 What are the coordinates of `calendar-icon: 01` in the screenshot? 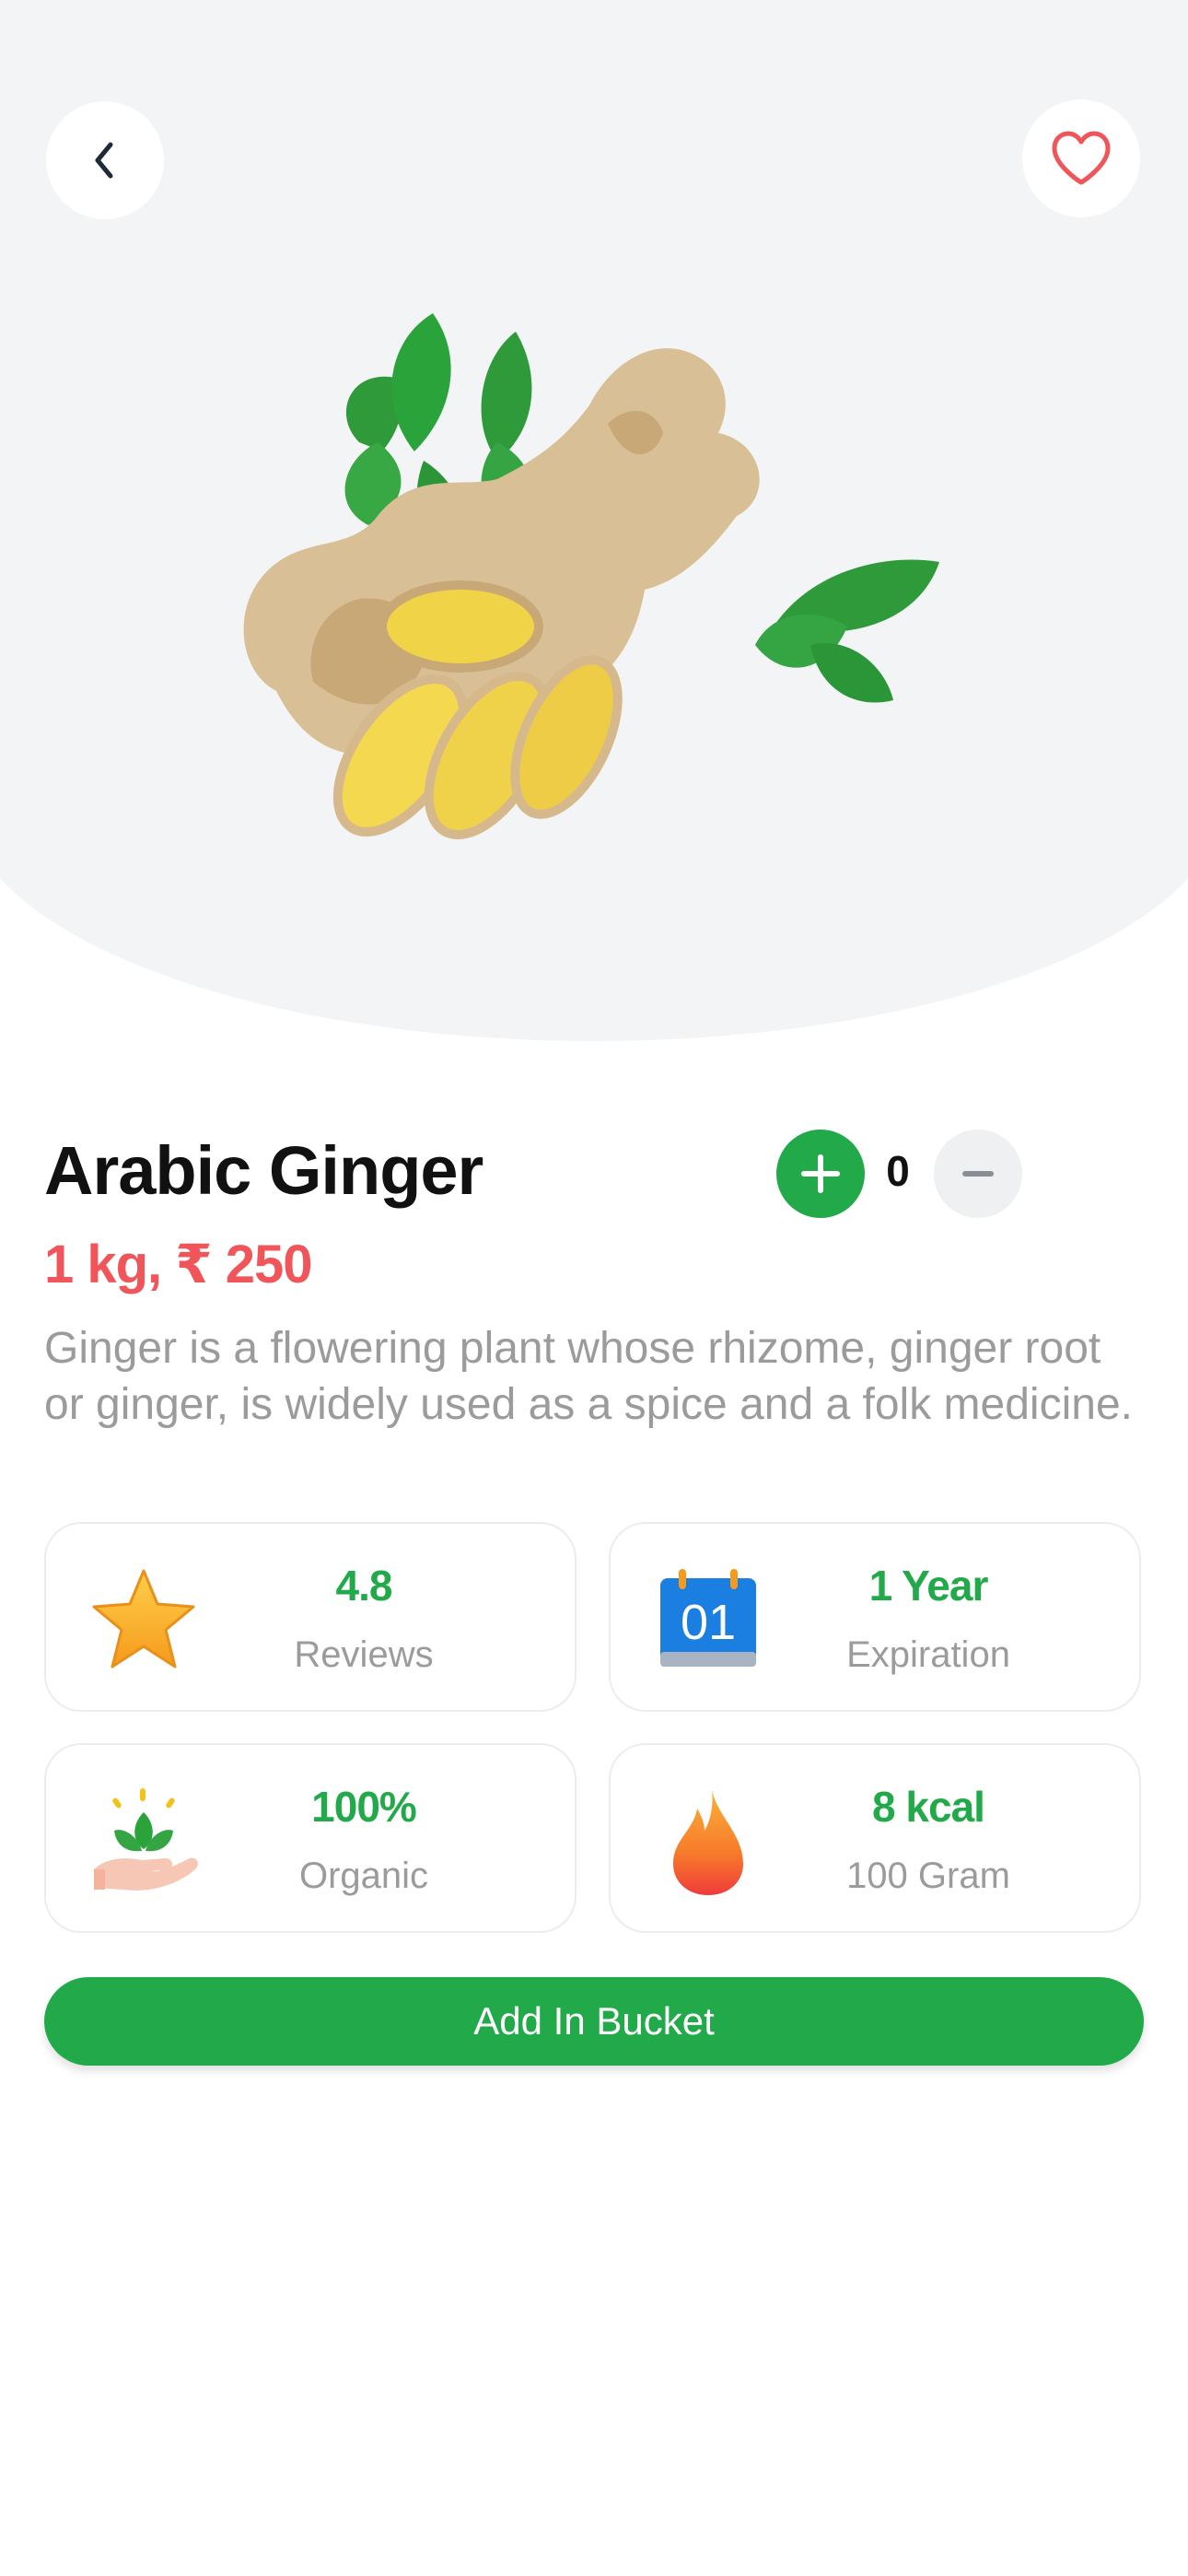 It's located at (708, 1618).